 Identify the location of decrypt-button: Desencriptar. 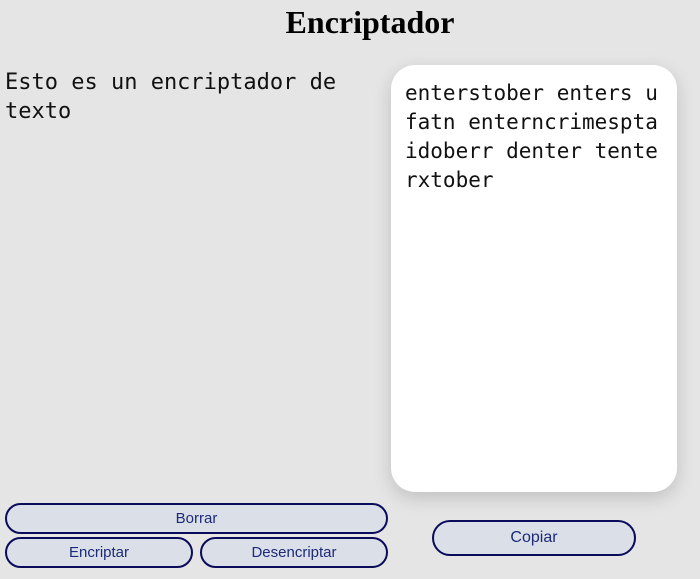
(294, 552).